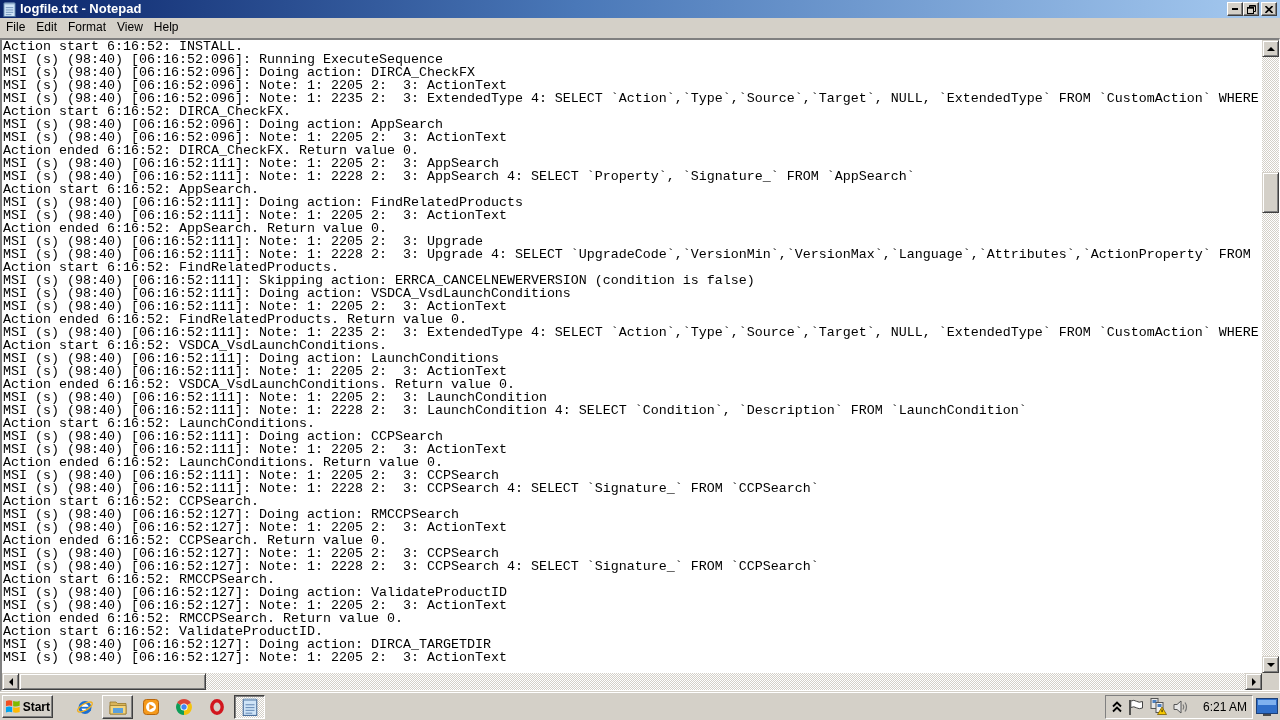 Image resolution: width=1280 pixels, height=720 pixels. I want to click on menu-item: Format, so click(87, 27).